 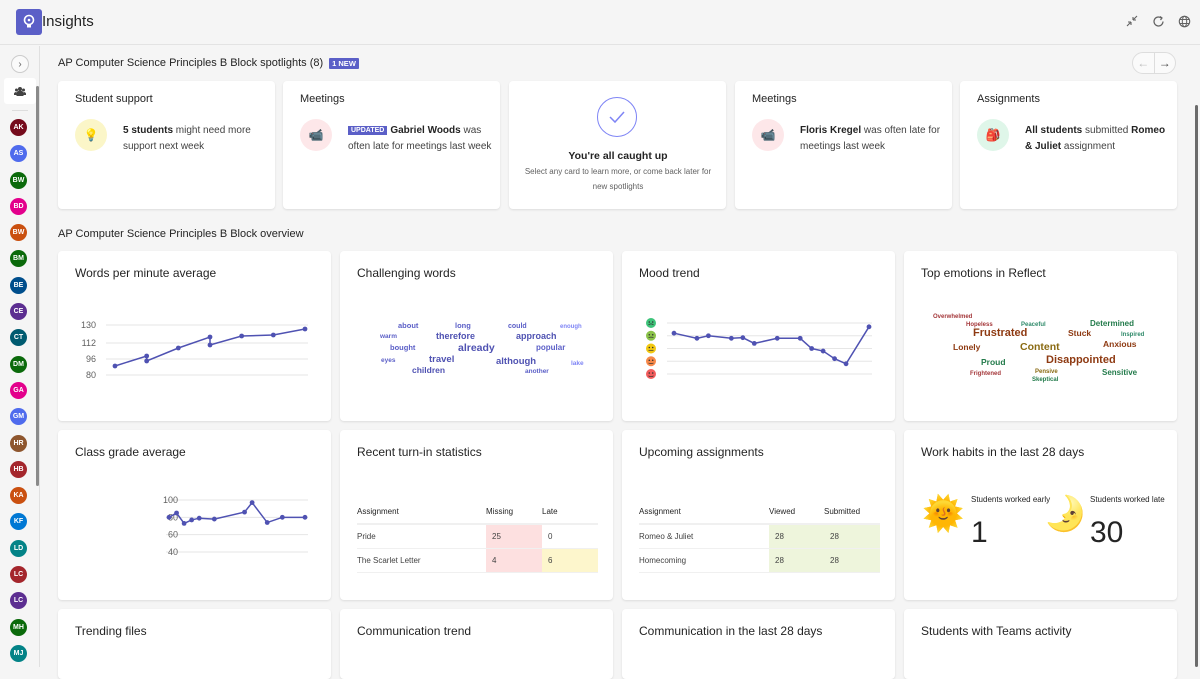 I want to click on student-avatar: AS, so click(x=18, y=153).